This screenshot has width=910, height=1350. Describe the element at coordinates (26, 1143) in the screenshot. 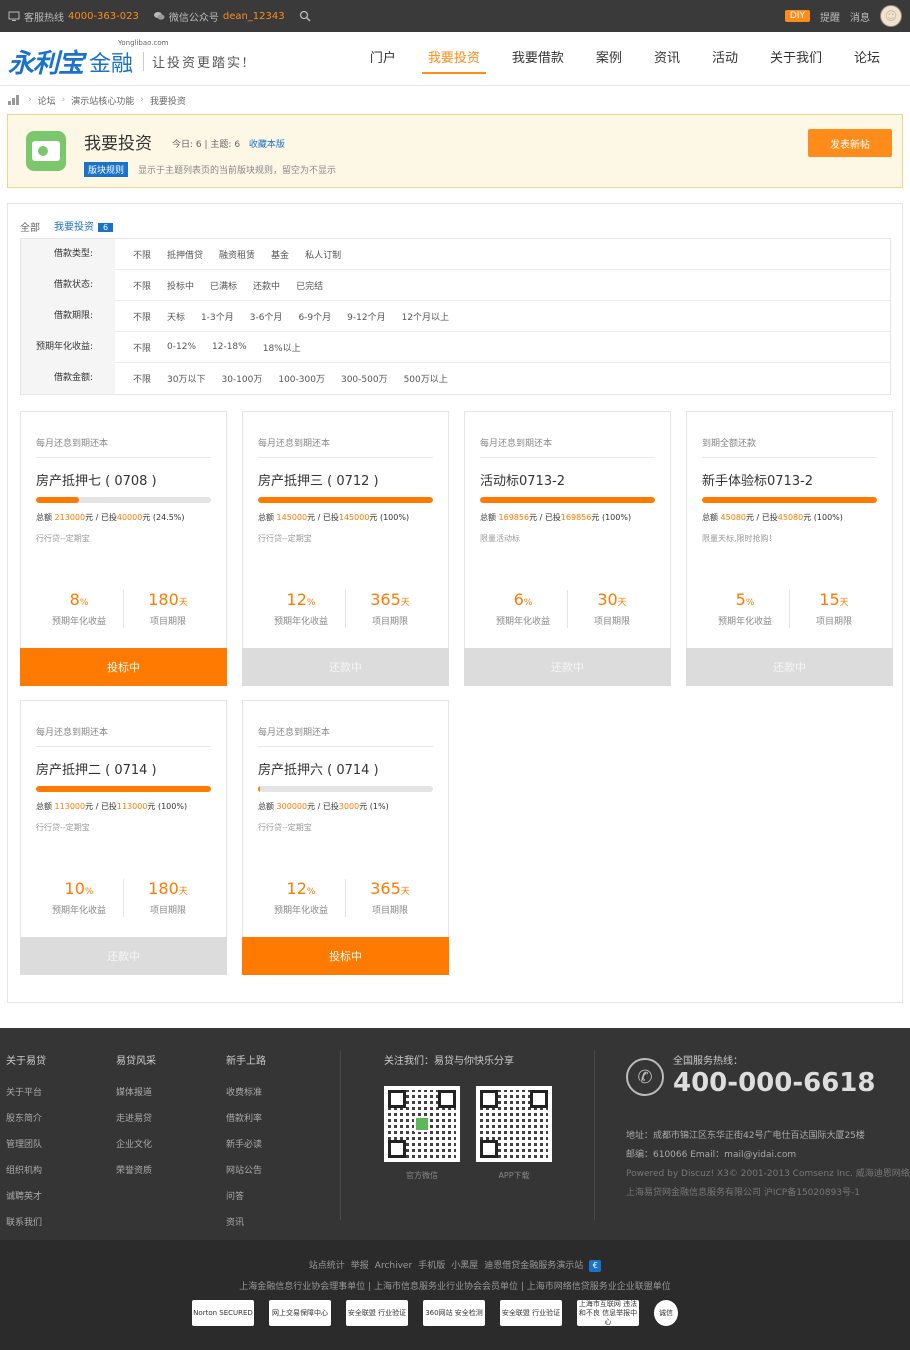

I see `footer-link: 管理团队` at that location.